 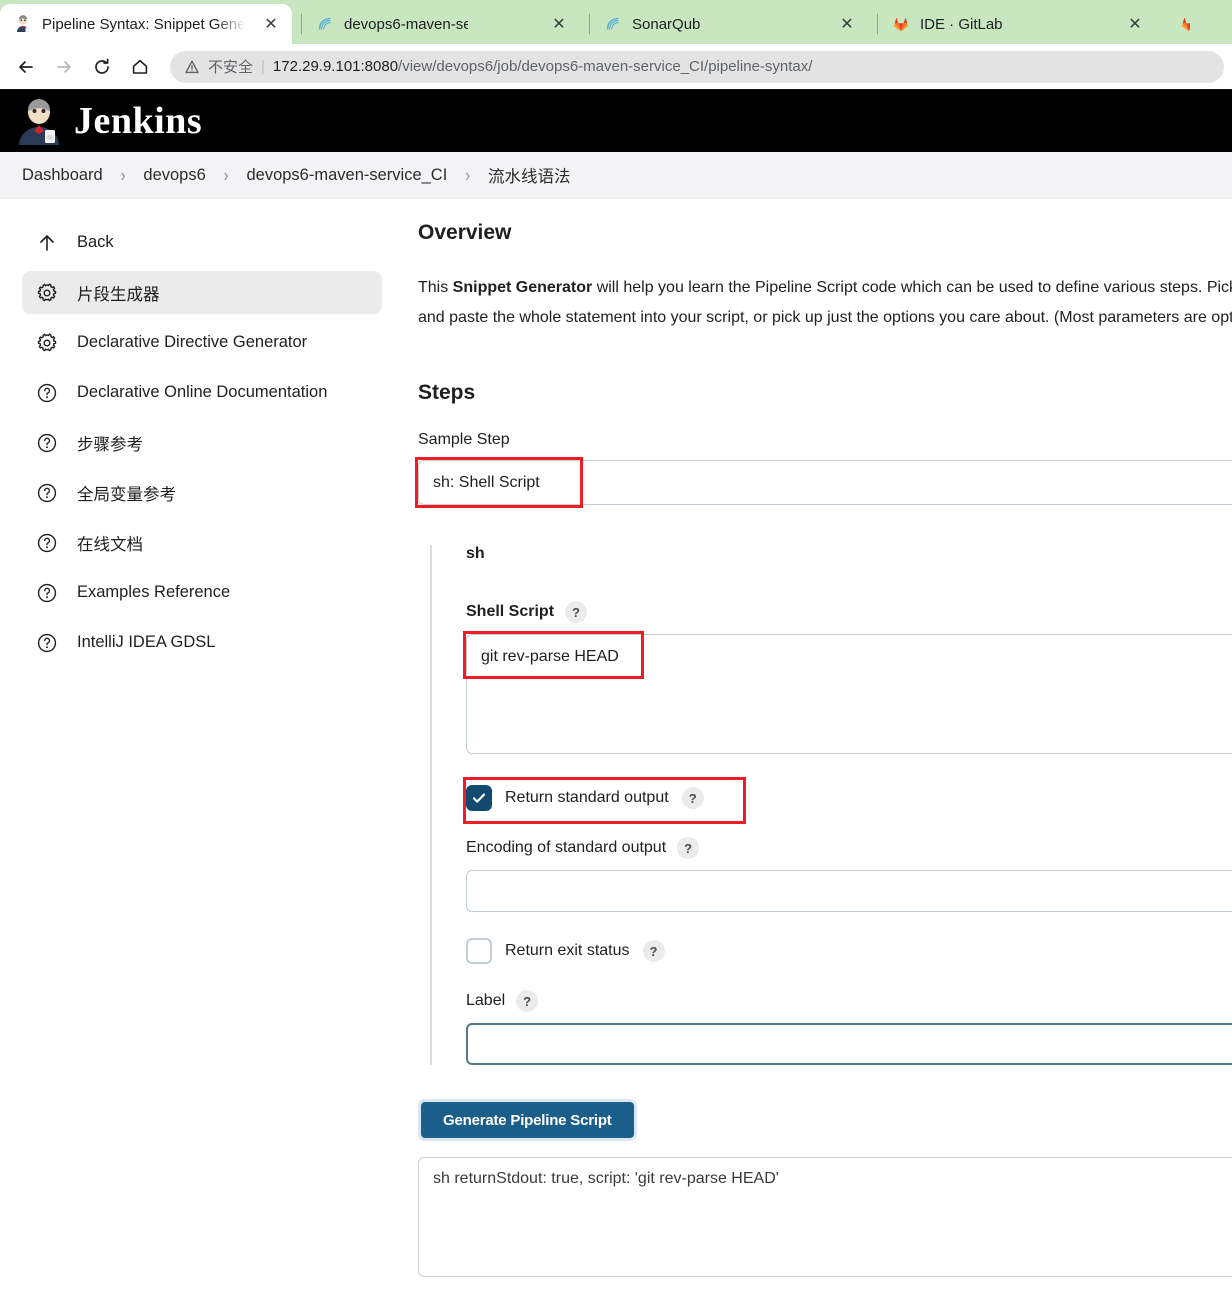 I want to click on return-exit-status-row: Return exit status ?, so click(x=849, y=951).